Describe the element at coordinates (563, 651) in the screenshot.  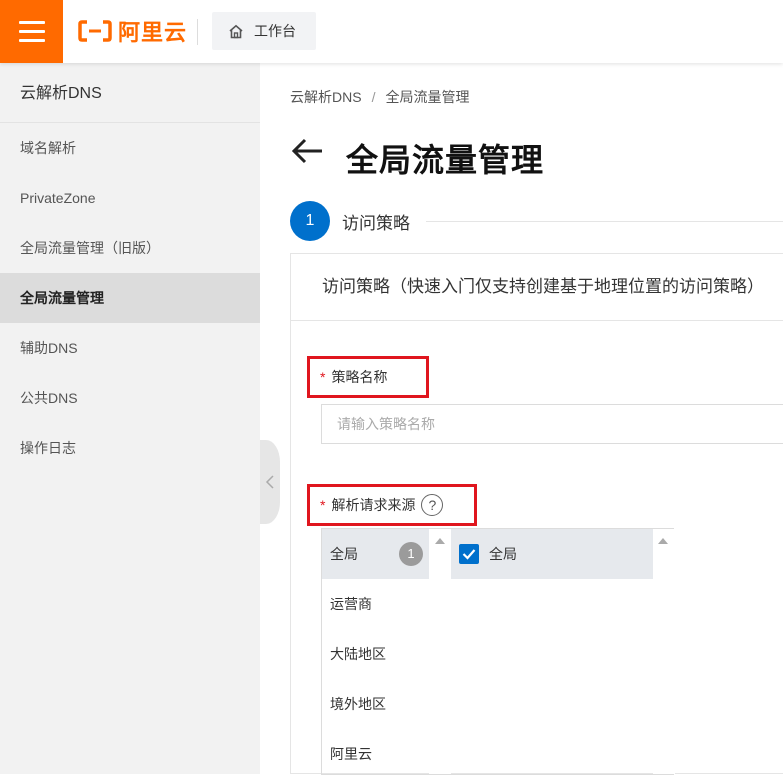
I see `source-option-list: 全局` at that location.